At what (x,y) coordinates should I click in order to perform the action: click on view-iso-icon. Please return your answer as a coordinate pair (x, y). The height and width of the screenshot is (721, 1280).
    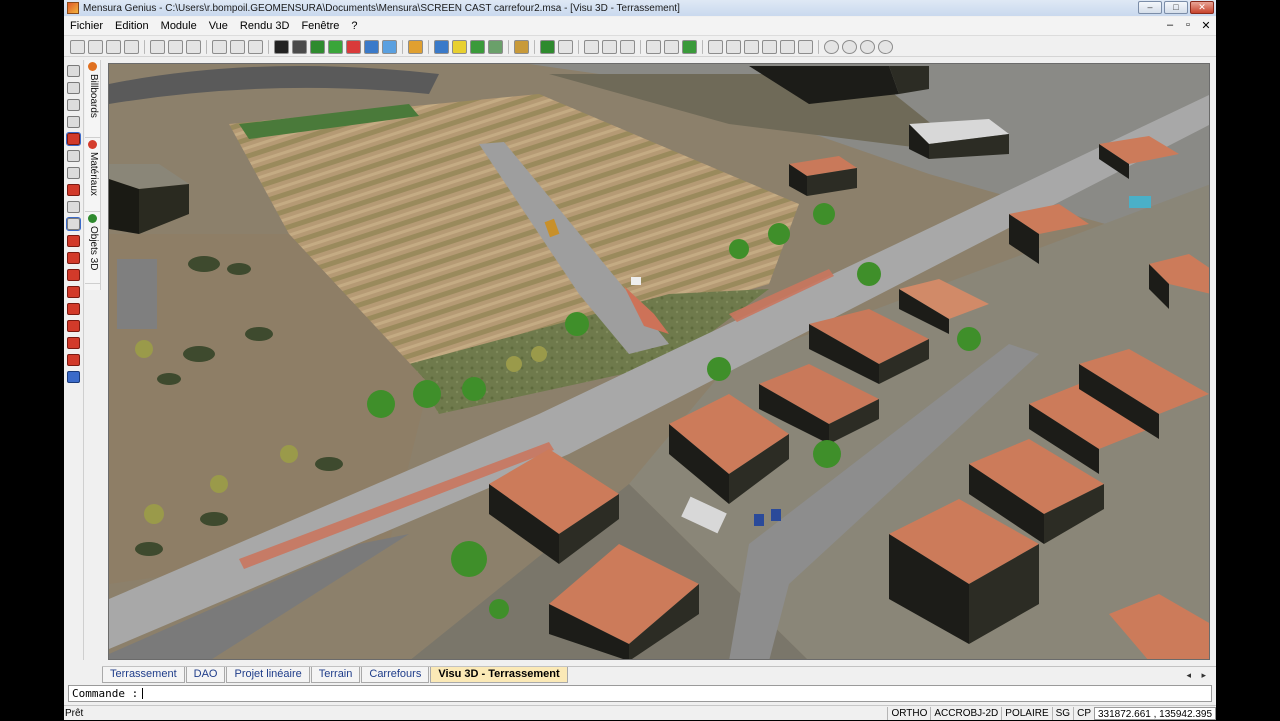
    Looking at the image, I should click on (805, 46).